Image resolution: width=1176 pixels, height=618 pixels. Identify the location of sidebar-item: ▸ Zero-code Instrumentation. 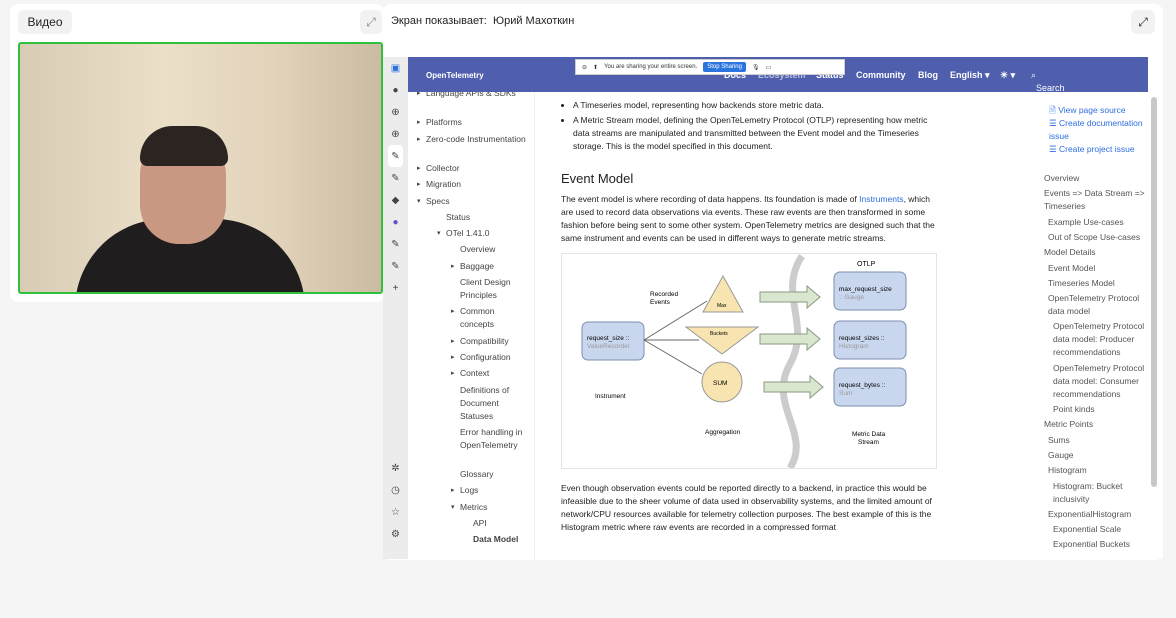
(473, 139).